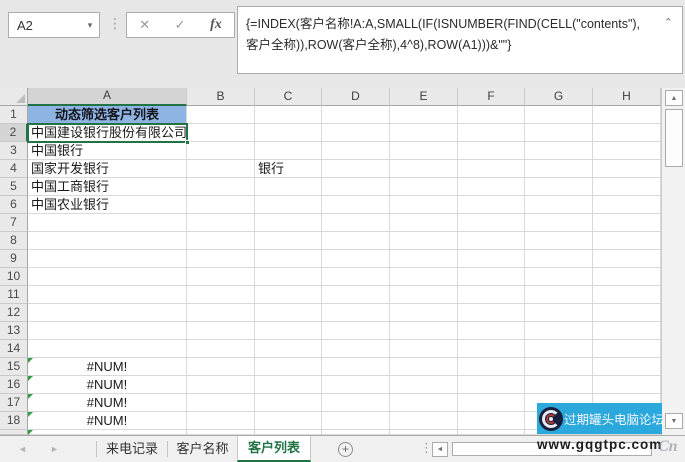 The image size is (685, 462). I want to click on add-sheet-icon: +, so click(345, 449).